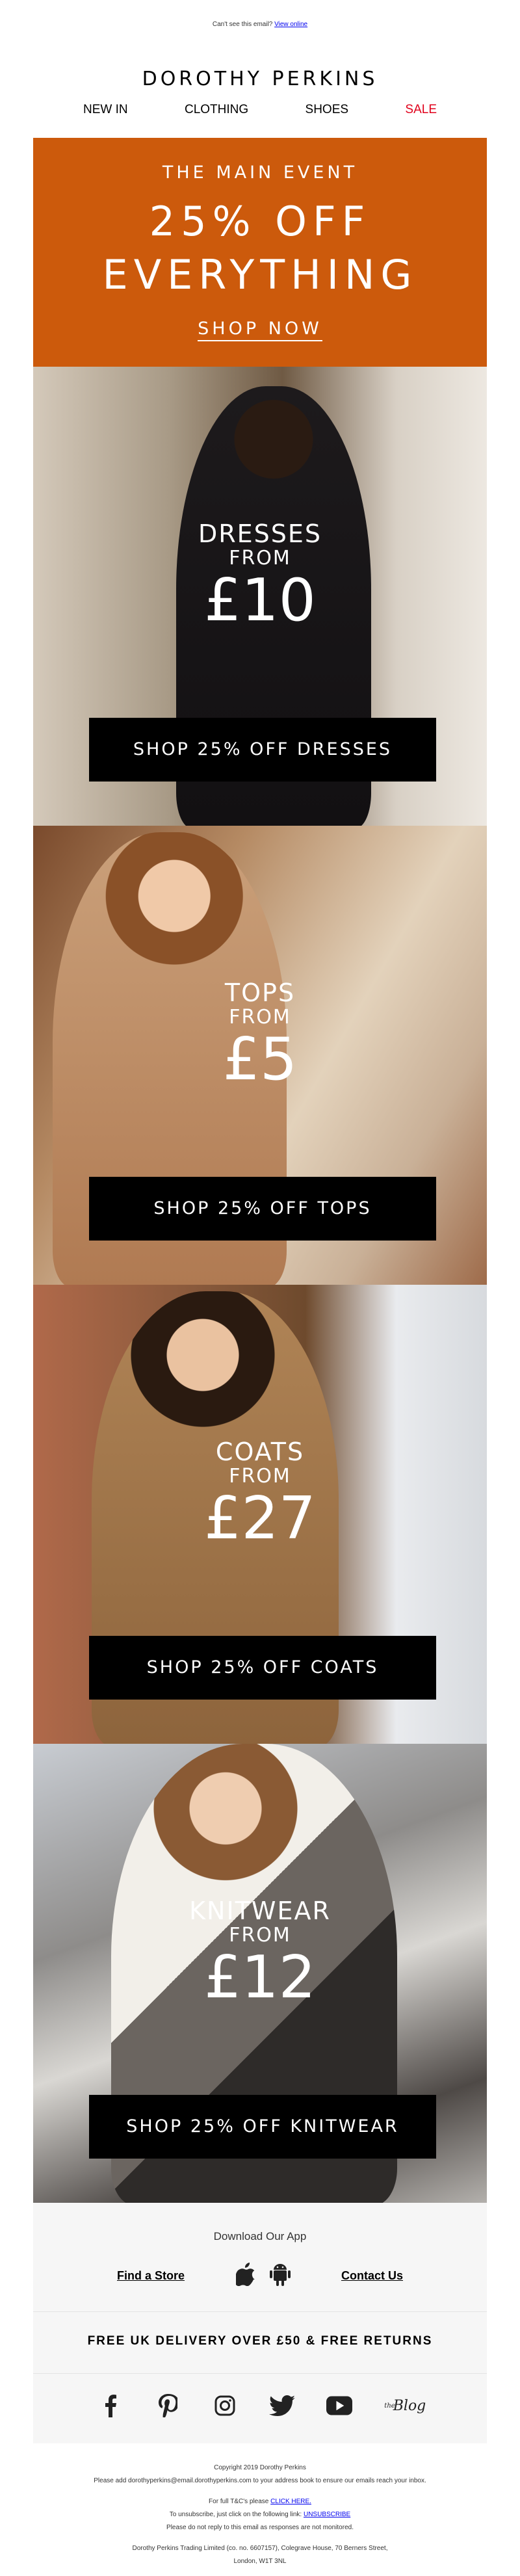 Image resolution: width=520 pixels, height=2576 pixels. Describe the element at coordinates (260, 1911) in the screenshot. I see `category-label: KNITWEAR` at that location.